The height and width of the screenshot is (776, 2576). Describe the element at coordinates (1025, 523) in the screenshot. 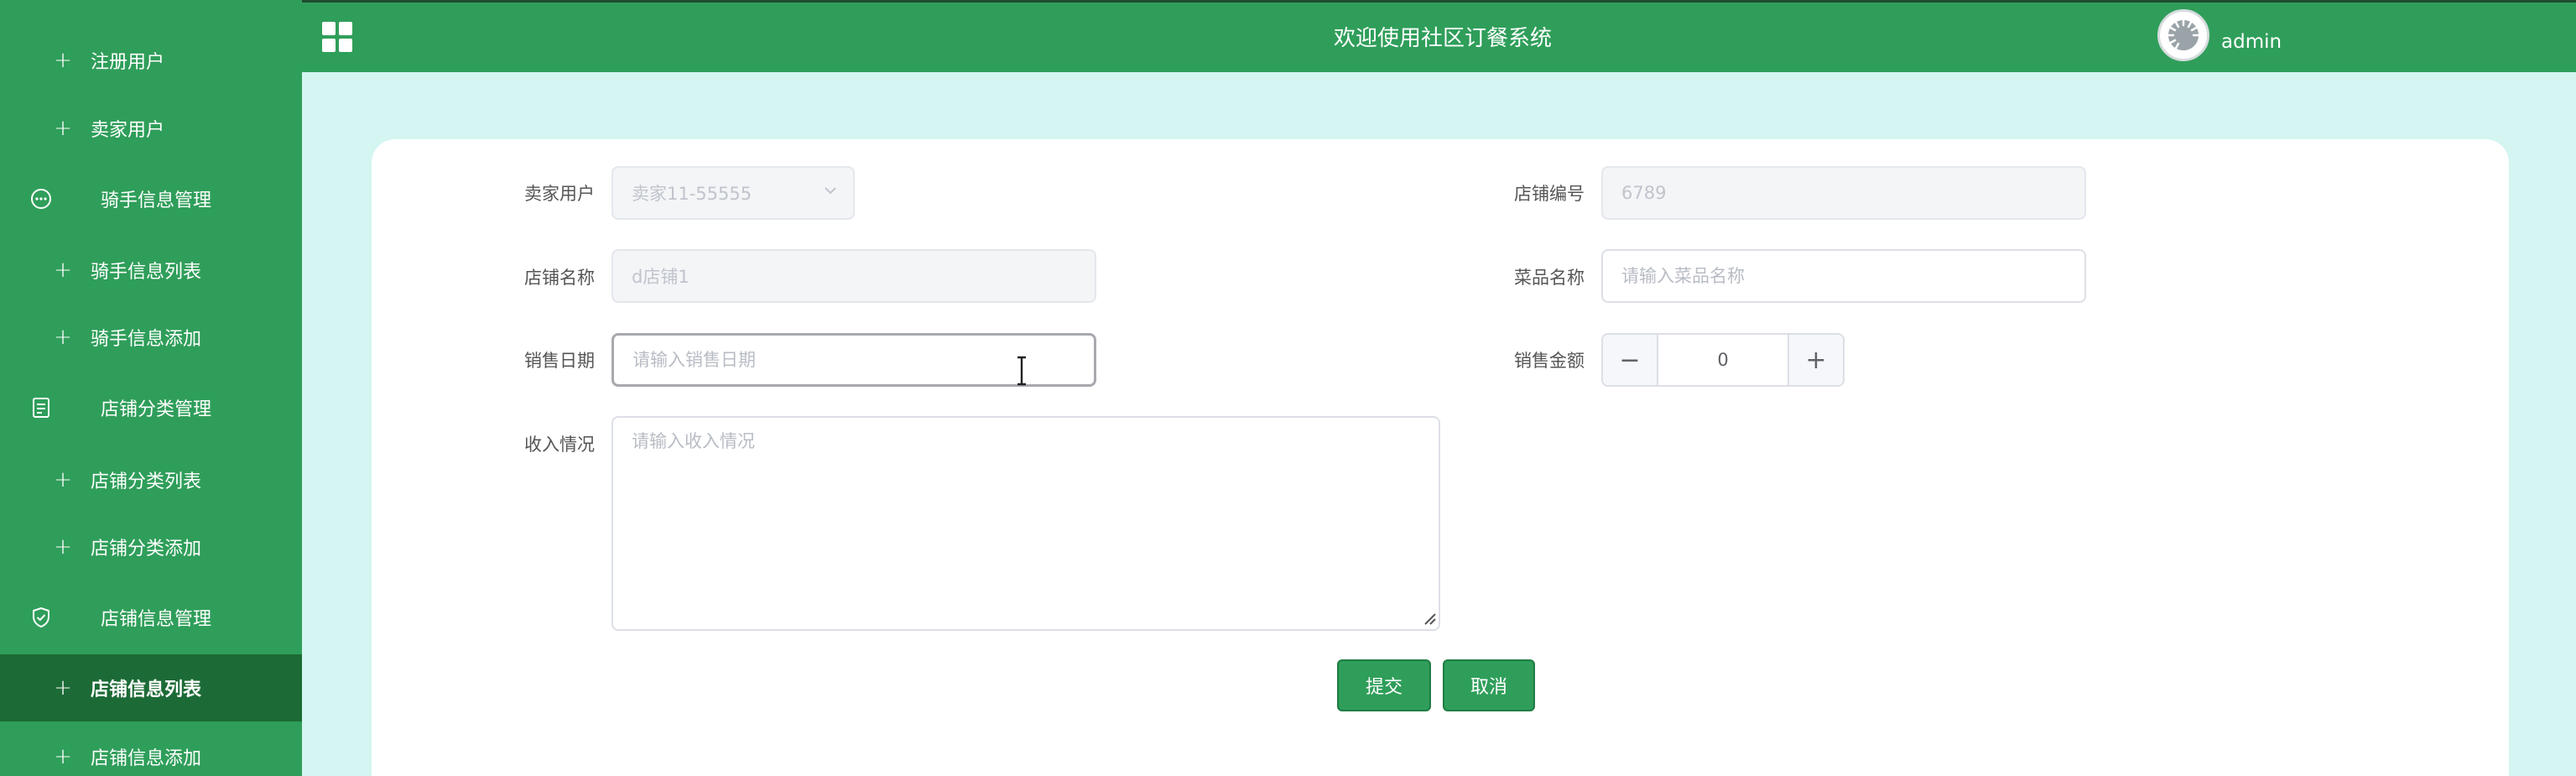

I see `income-textarea` at that location.